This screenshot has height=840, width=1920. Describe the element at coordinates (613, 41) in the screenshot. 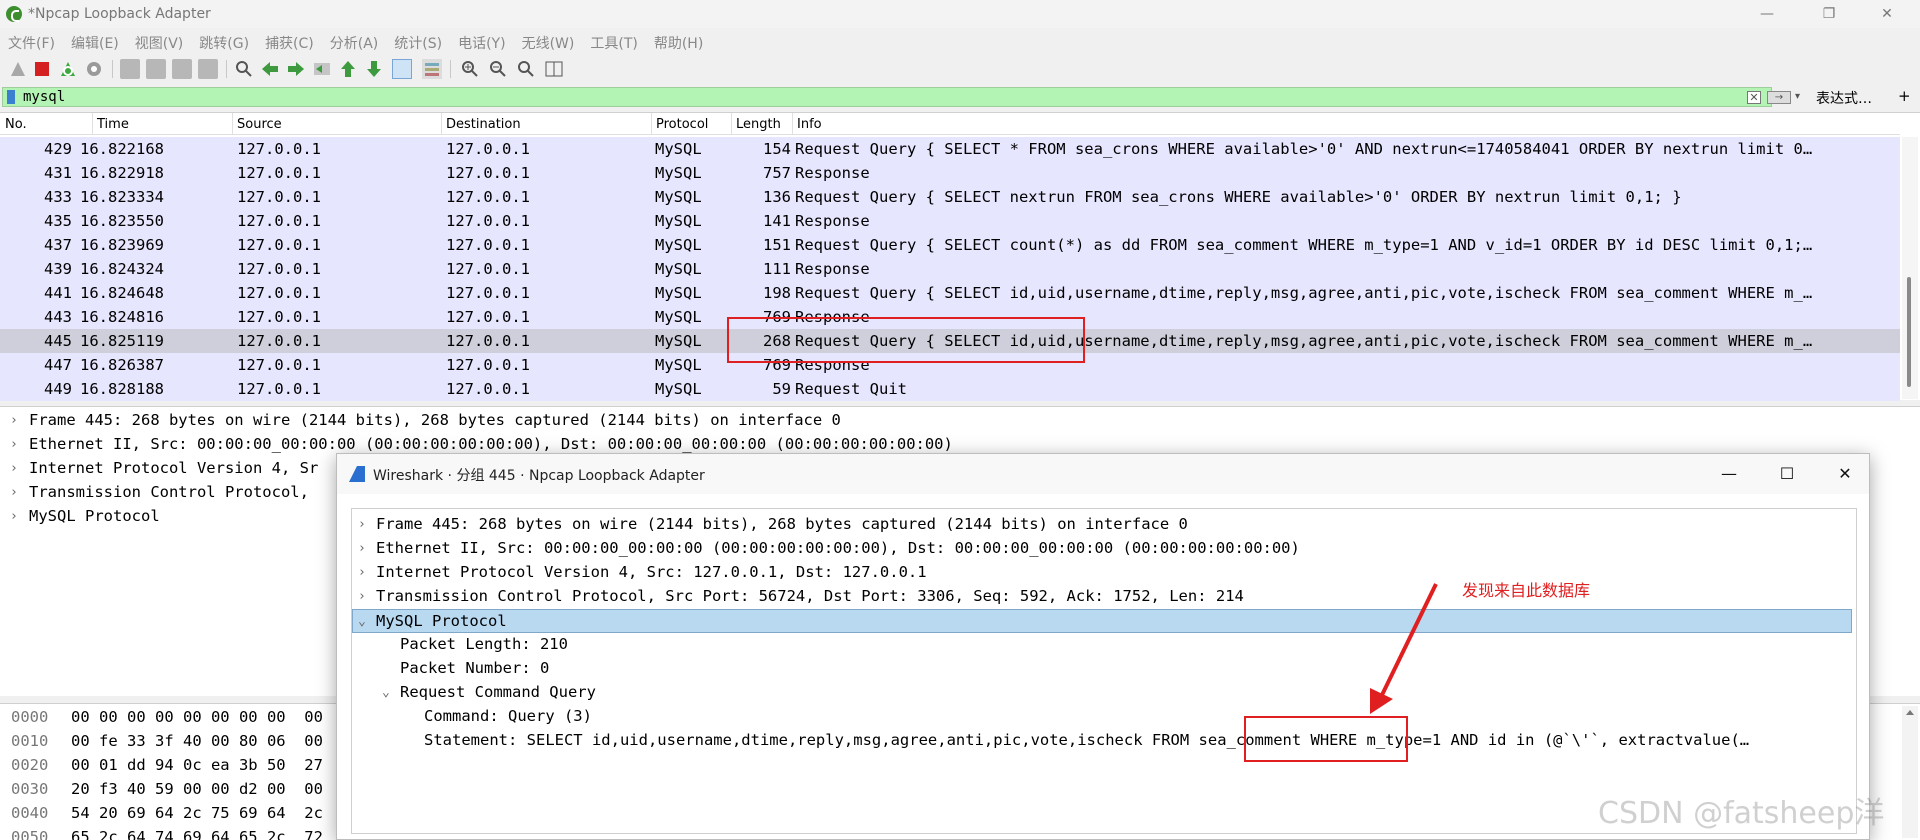

I see `menu-tools: 工具(T)` at that location.